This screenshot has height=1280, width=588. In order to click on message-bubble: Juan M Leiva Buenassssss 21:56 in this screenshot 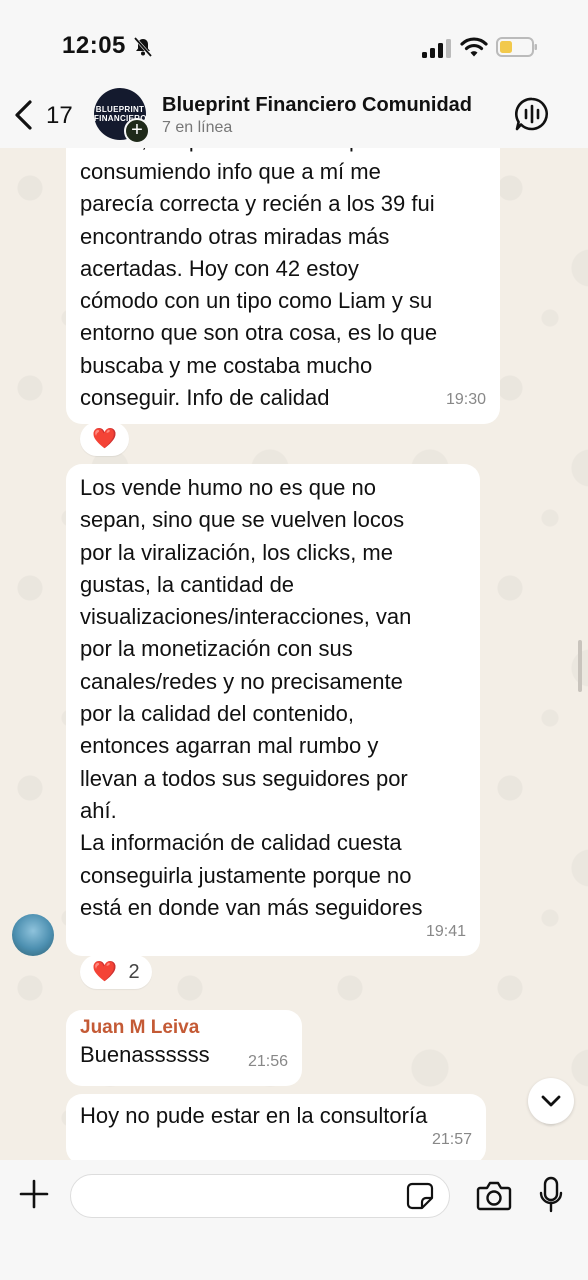, I will do `click(184, 1048)`.